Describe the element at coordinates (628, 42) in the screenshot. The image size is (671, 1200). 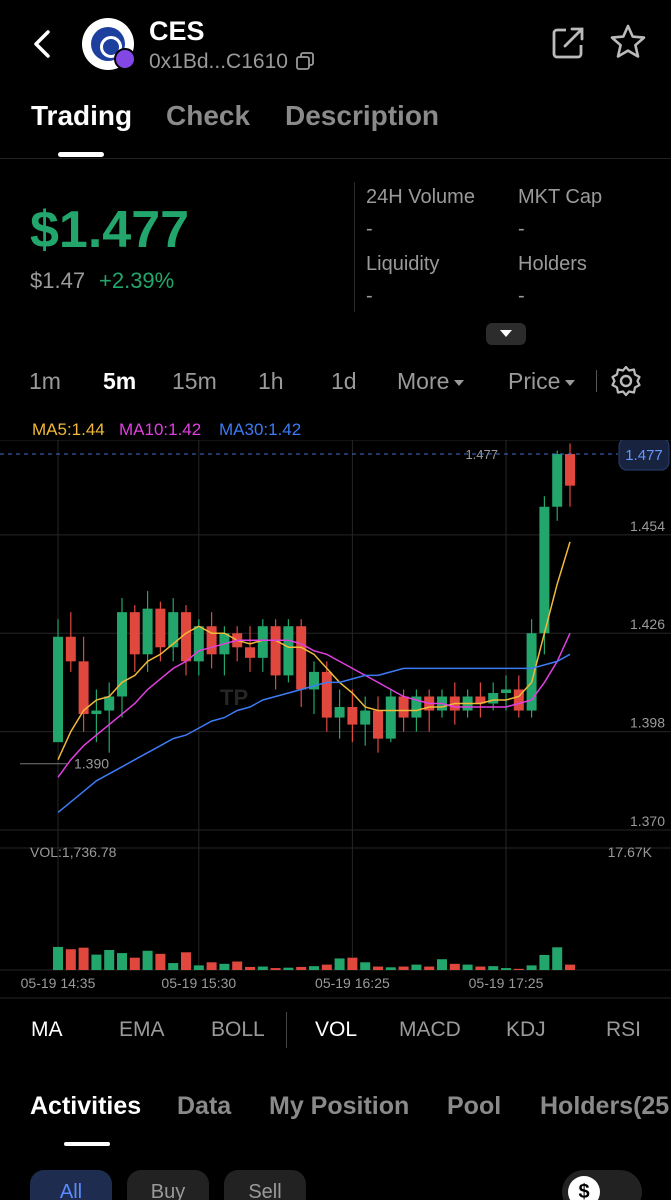
I see `star-icon` at that location.